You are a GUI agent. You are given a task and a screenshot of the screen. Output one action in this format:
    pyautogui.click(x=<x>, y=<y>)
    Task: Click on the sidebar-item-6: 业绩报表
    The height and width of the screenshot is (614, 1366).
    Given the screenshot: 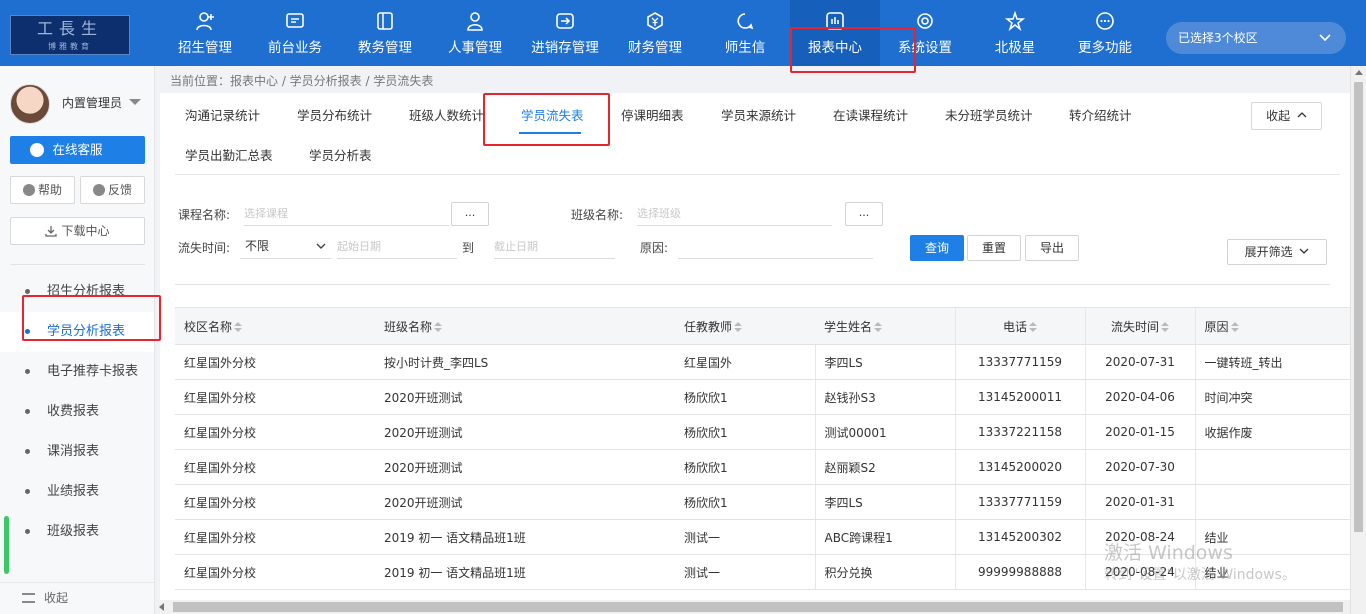 What is the action you would take?
    pyautogui.click(x=77, y=492)
    